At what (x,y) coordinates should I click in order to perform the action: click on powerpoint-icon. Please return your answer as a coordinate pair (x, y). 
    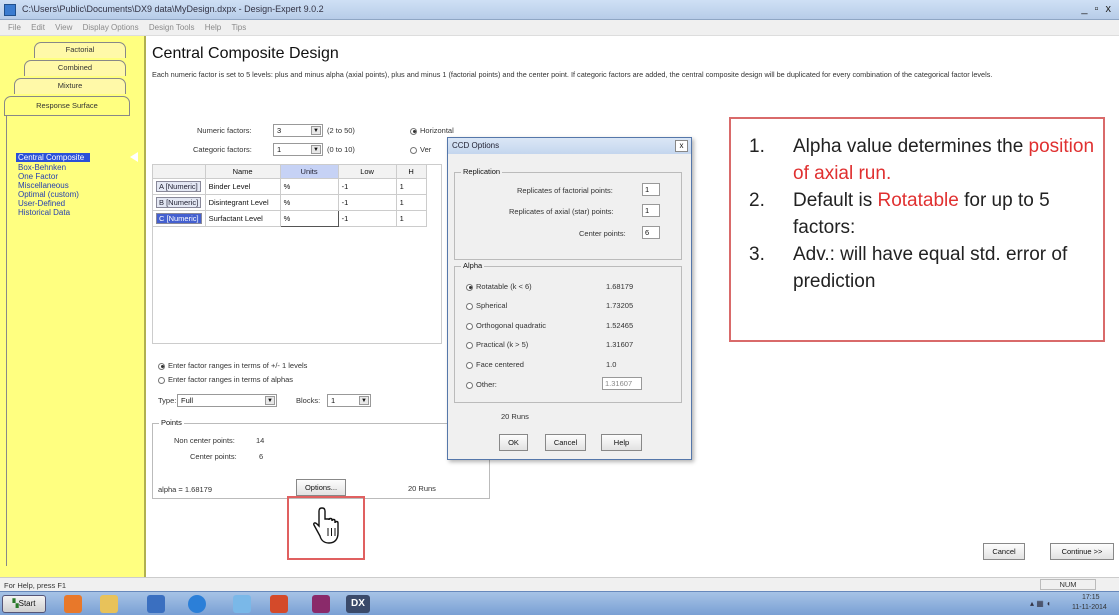
    Looking at the image, I should click on (279, 604).